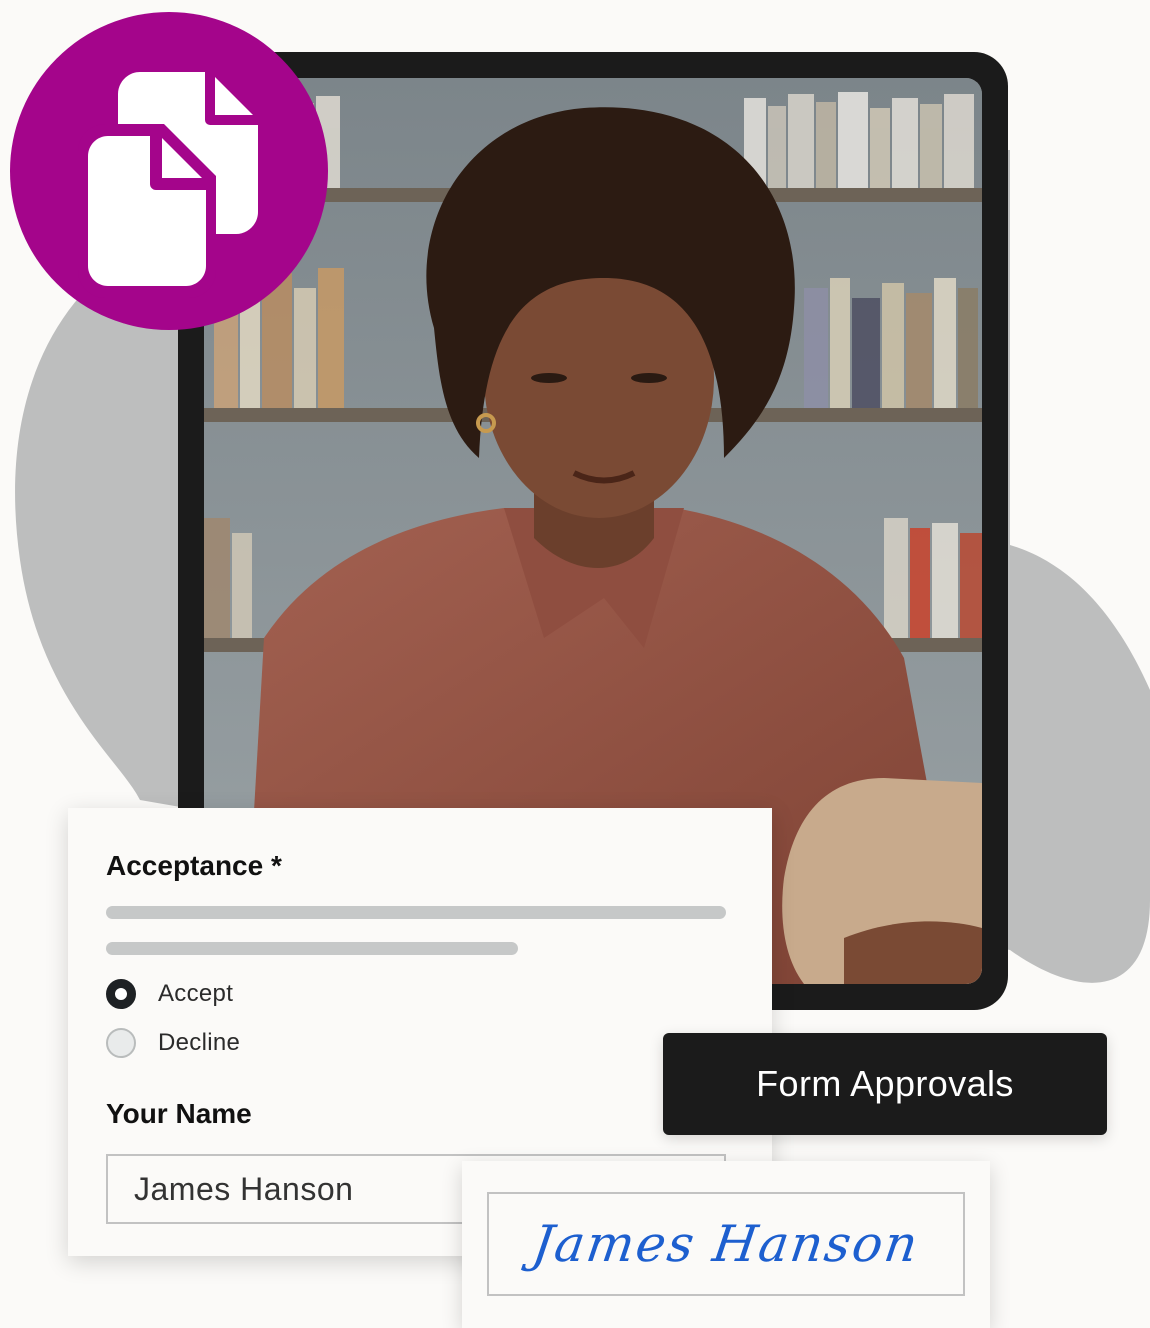 The width and height of the screenshot is (1150, 1328). What do you see at coordinates (121, 1043) in the screenshot?
I see `decline-radio` at bounding box center [121, 1043].